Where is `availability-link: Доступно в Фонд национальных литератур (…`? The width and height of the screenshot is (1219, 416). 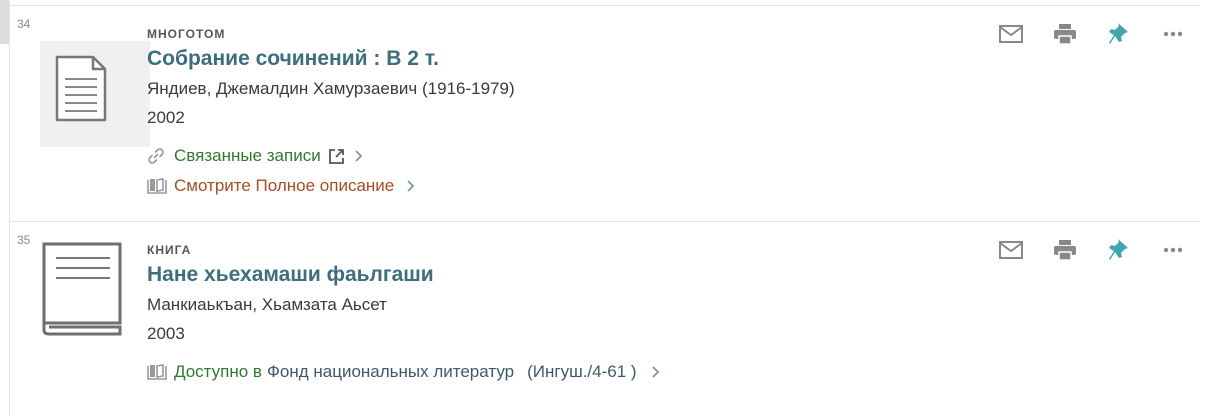 availability-link: Доступно в Фонд национальных литератур (… is located at coordinates (404, 372).